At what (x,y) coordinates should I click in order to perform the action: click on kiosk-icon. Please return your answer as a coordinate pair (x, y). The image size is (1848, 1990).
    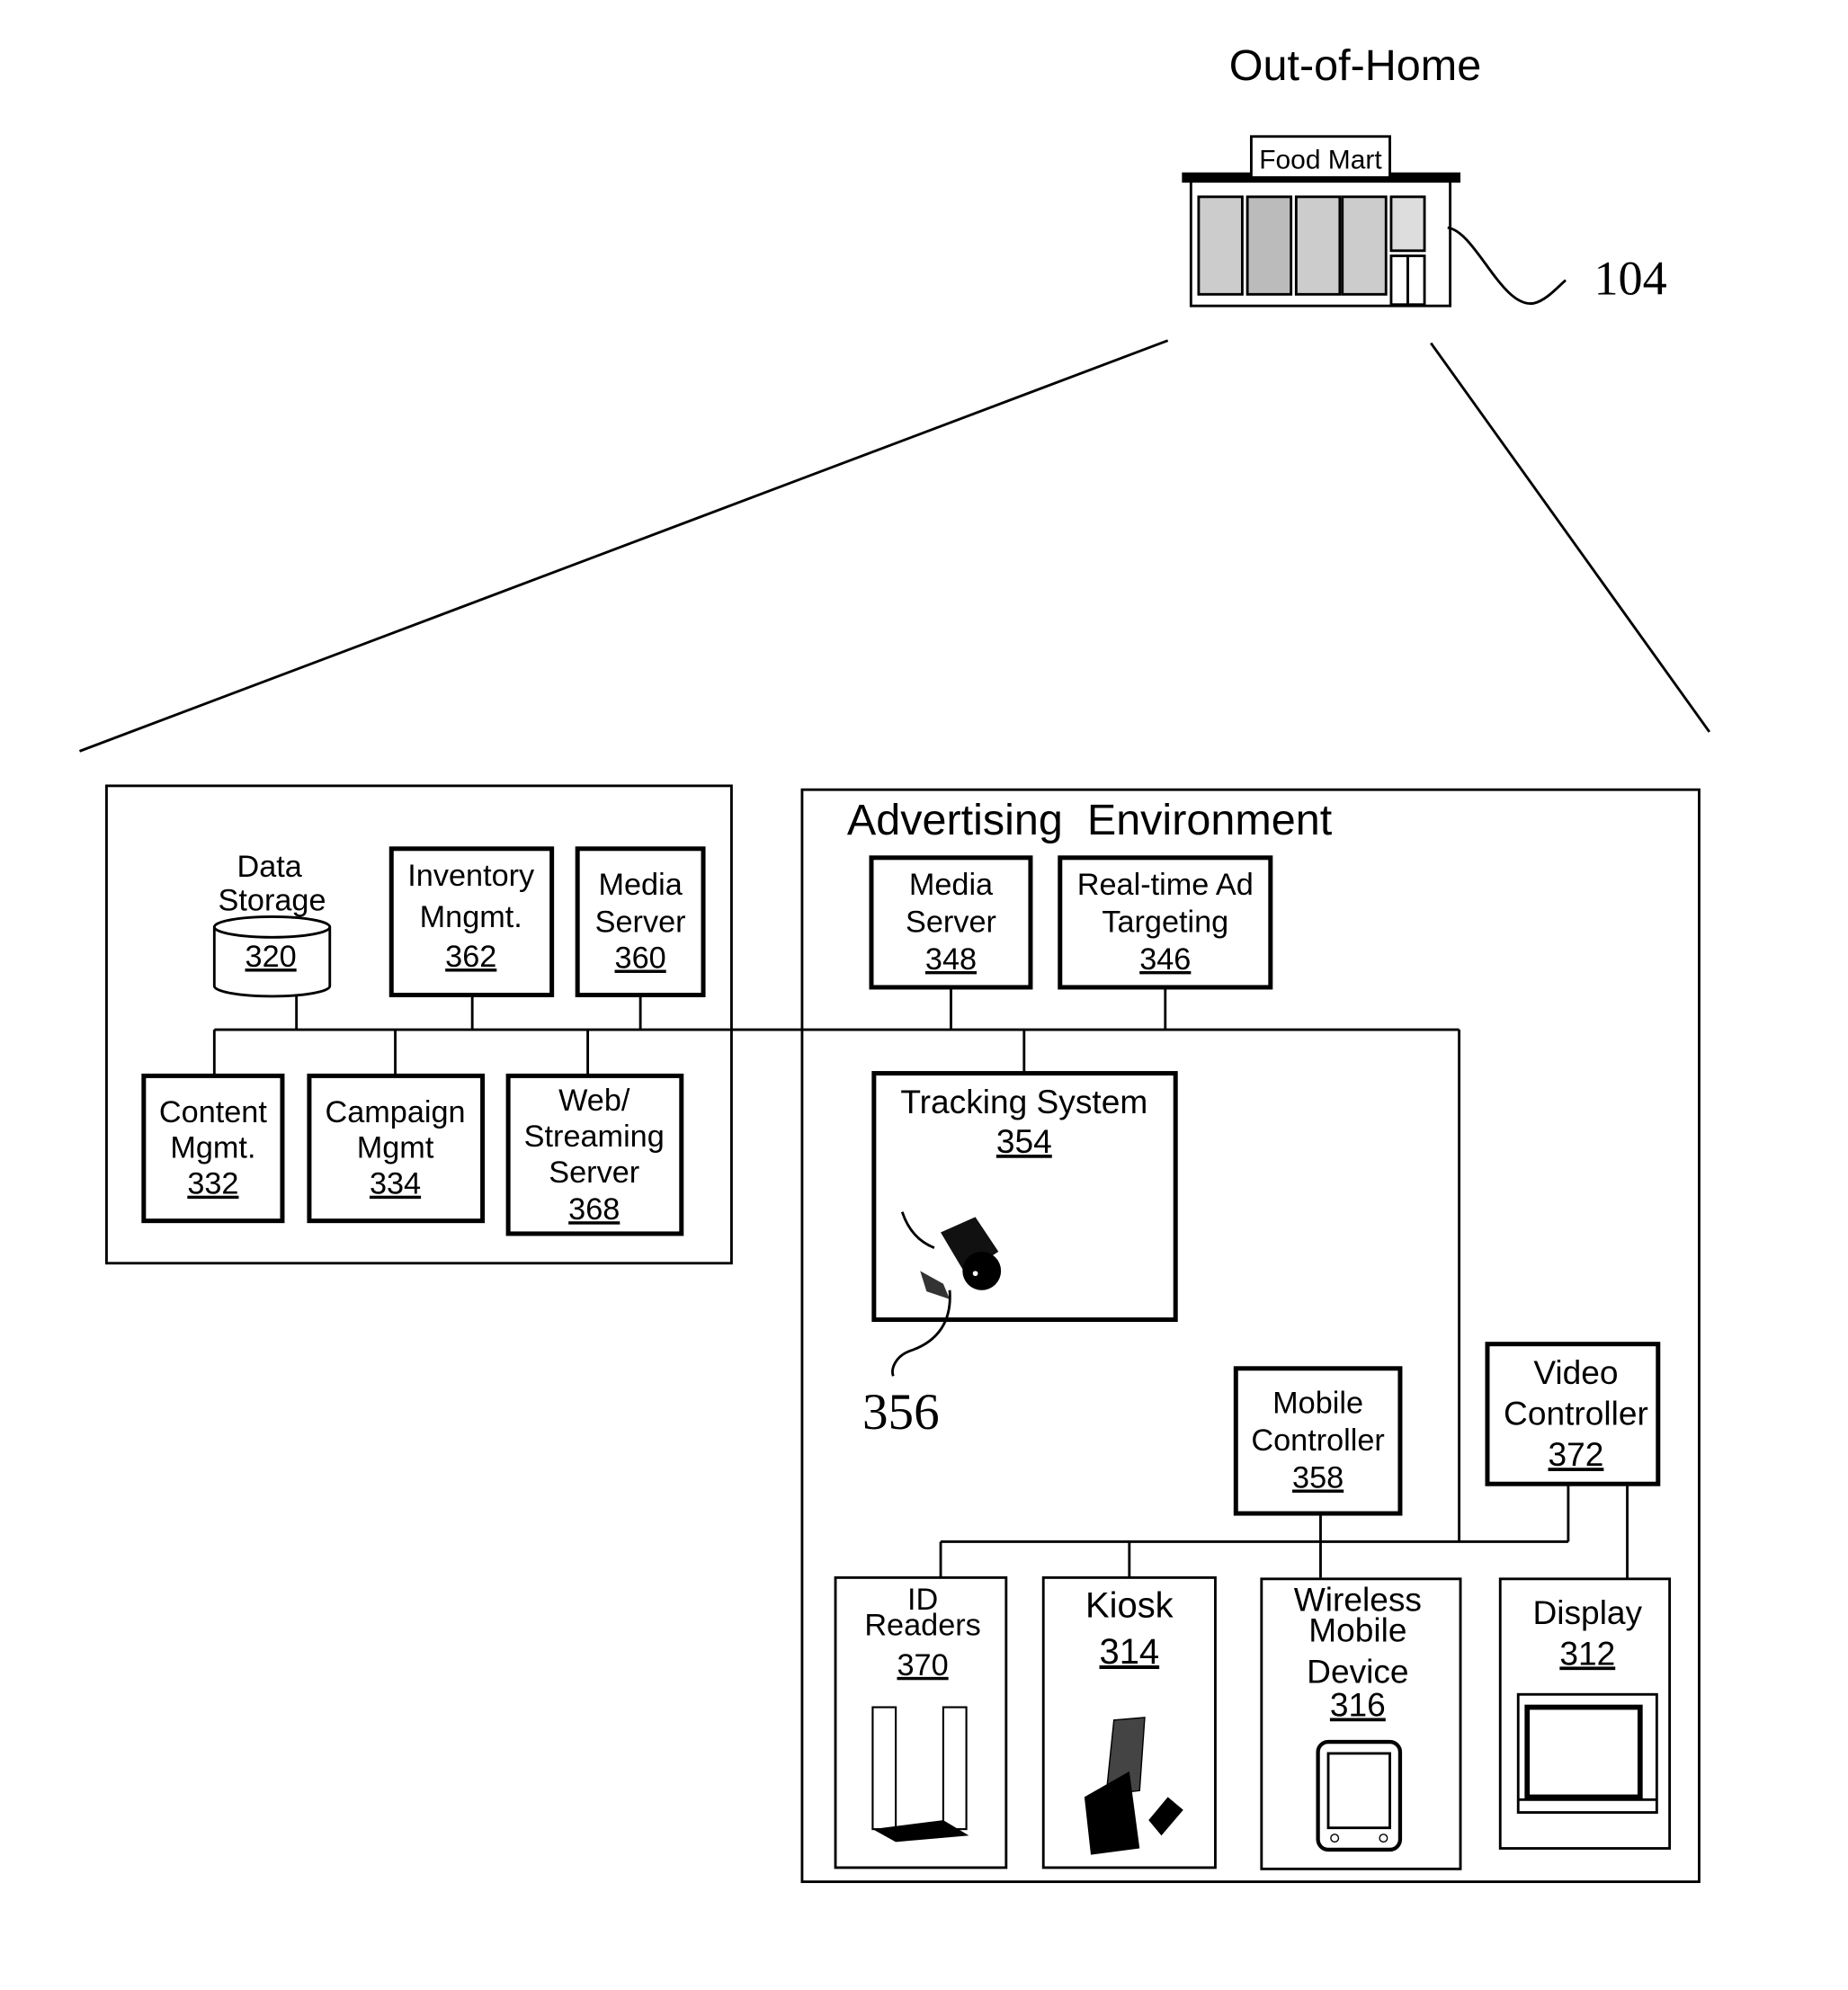
    Looking at the image, I should click on (1133, 1786).